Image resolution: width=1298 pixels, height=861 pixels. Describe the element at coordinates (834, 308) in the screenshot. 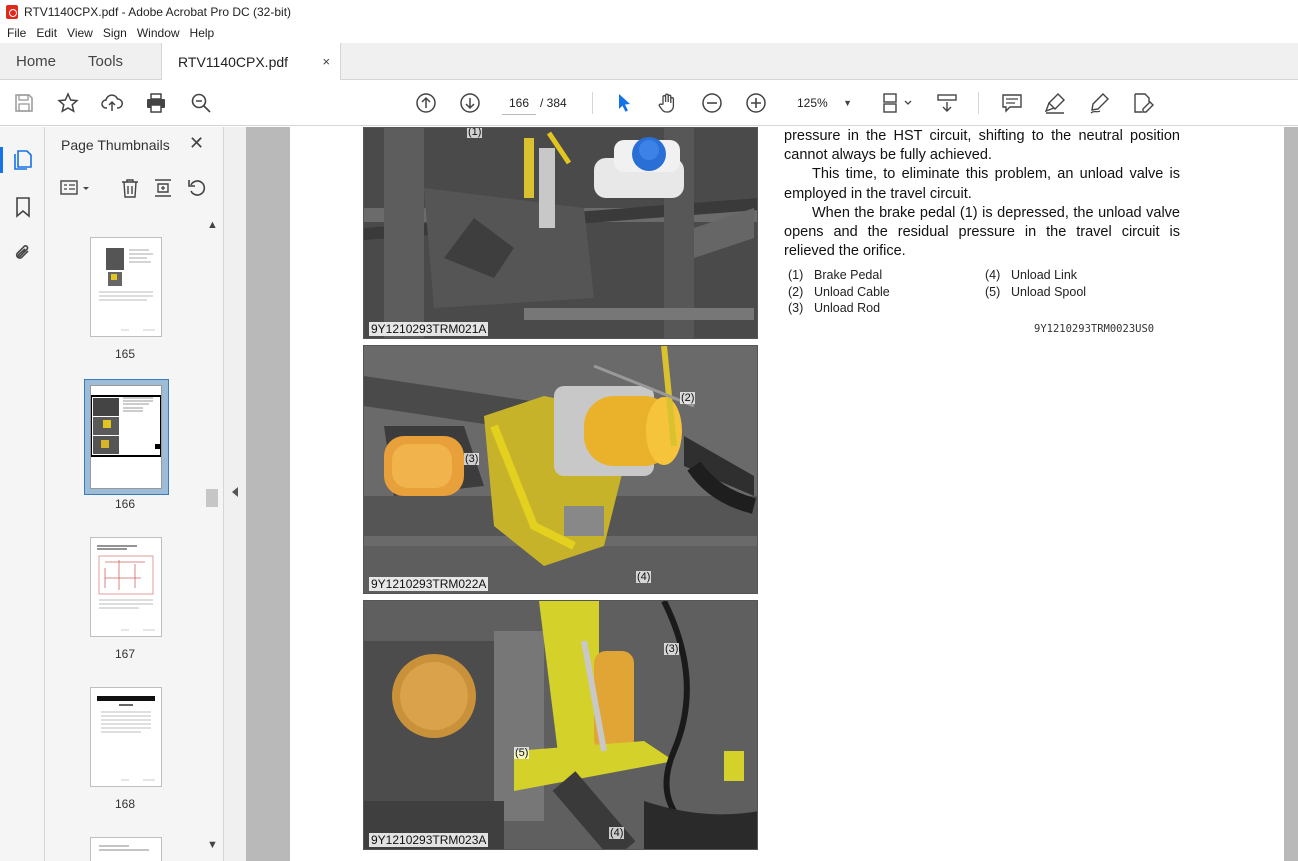

I see `legend-item: (3) Unload Rod` at that location.